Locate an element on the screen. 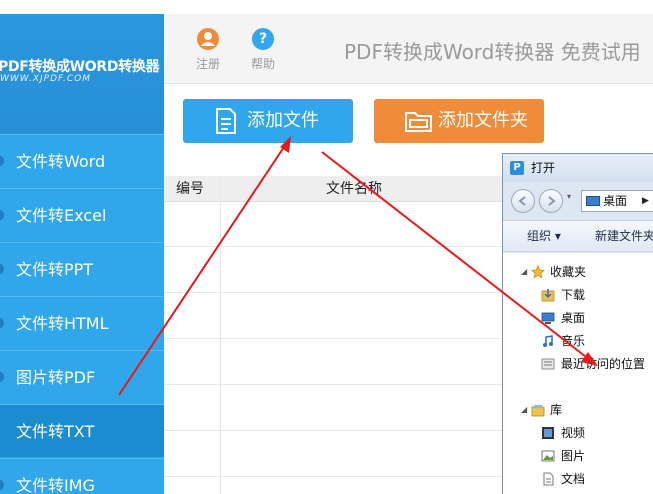 This screenshot has width=653, height=494. help-icon: ? is located at coordinates (263, 39).